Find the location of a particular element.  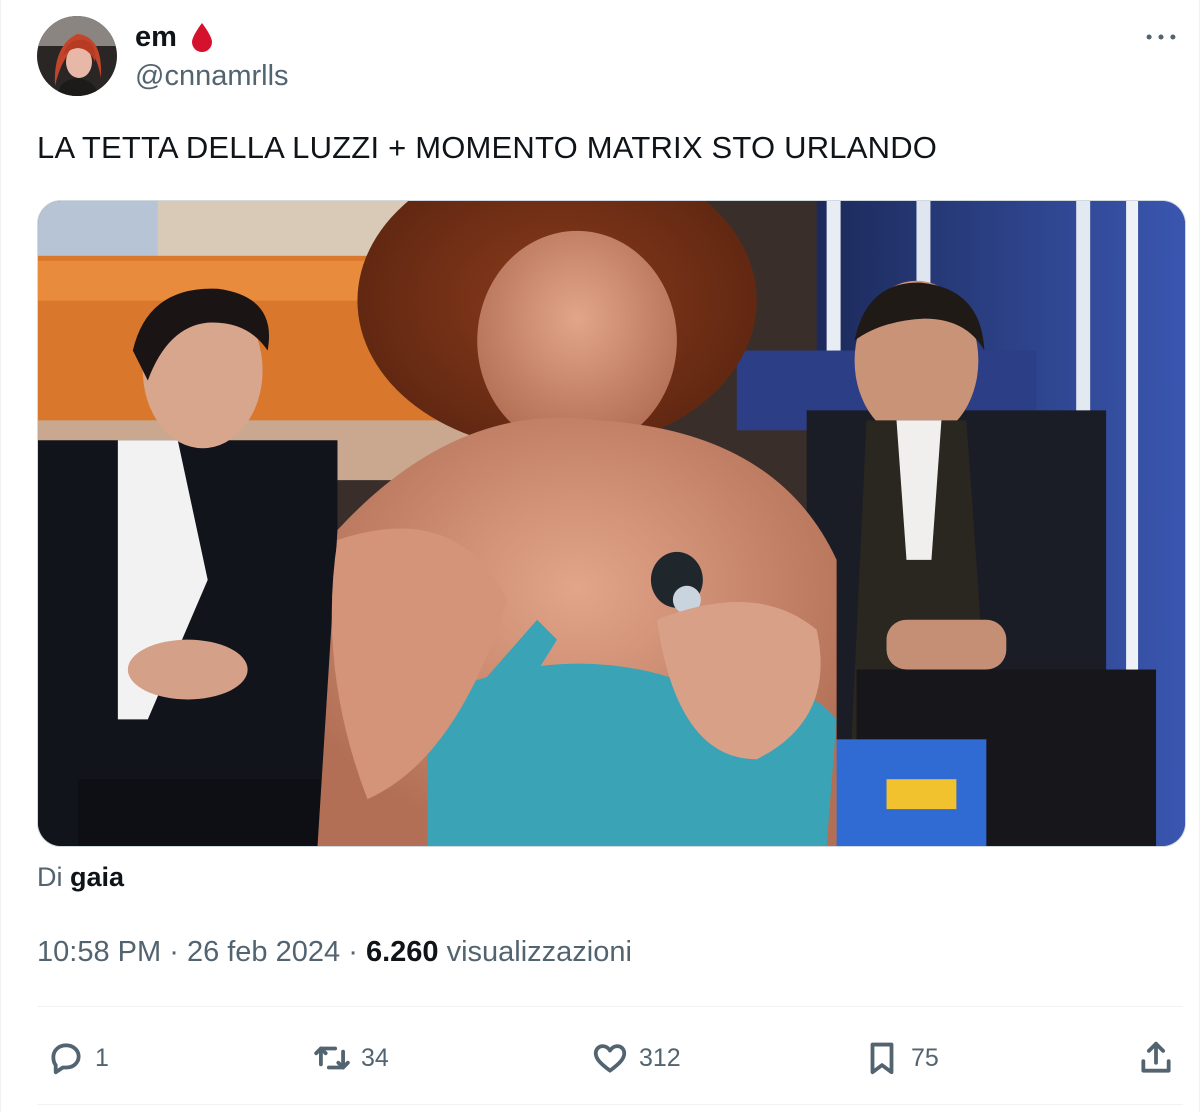

tweet-date: 26 feb 2024 is located at coordinates (263, 952).